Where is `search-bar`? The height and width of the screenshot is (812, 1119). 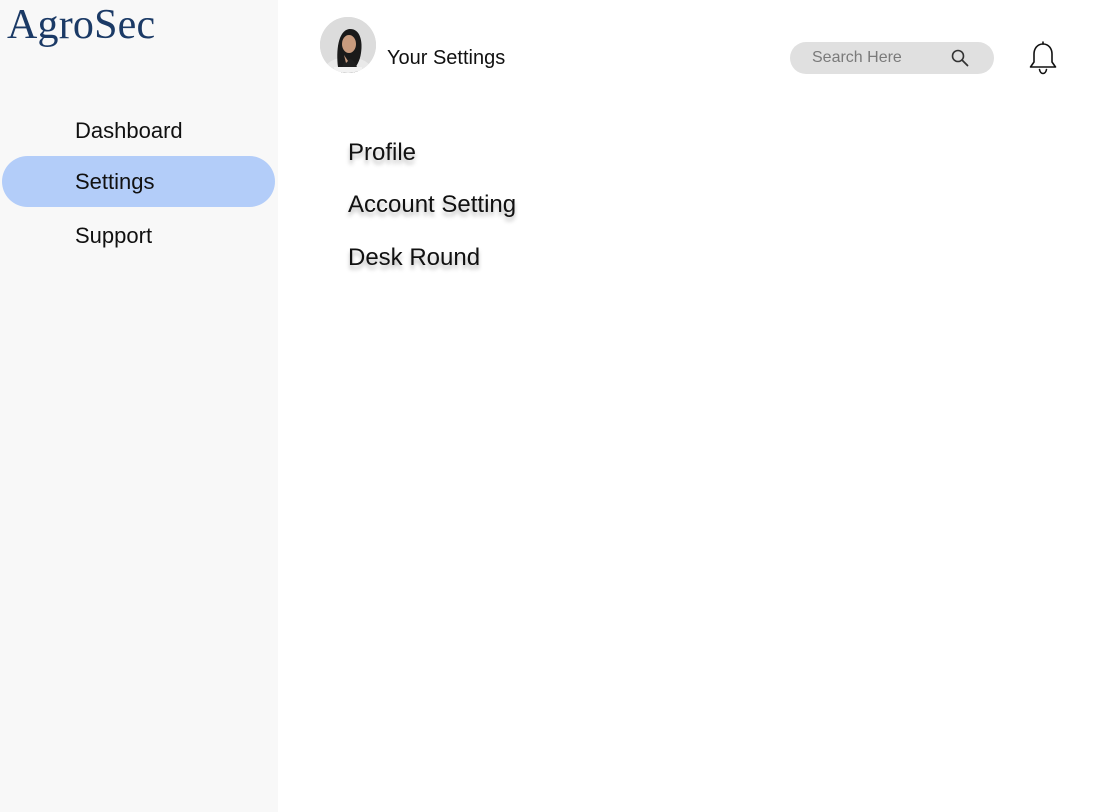
search-bar is located at coordinates (892, 58).